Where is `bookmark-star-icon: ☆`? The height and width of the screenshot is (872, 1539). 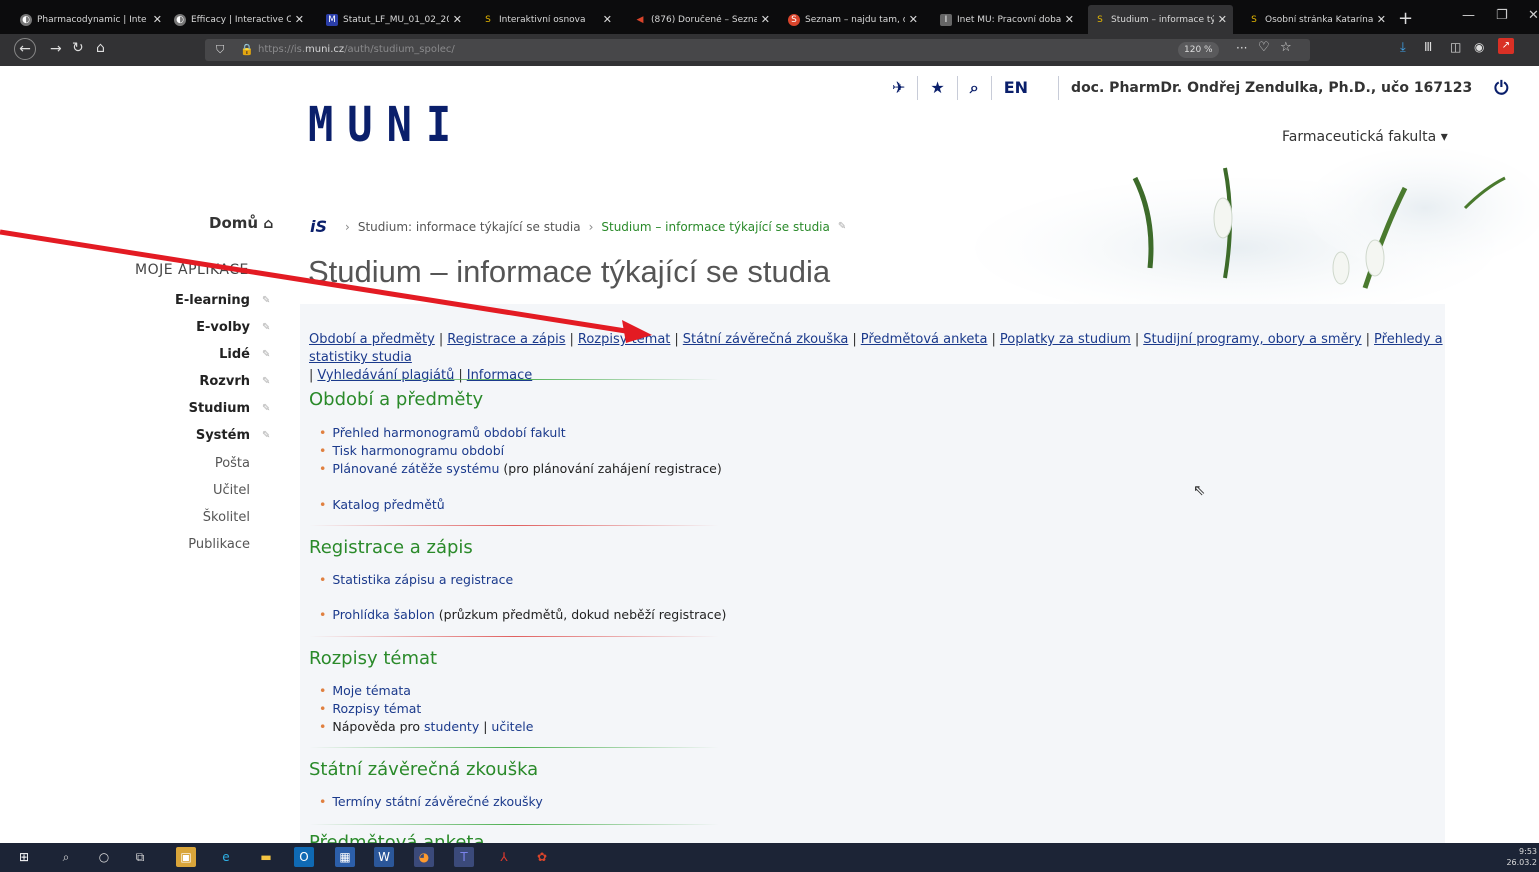
bookmark-star-icon: ☆ is located at coordinates (1286, 47).